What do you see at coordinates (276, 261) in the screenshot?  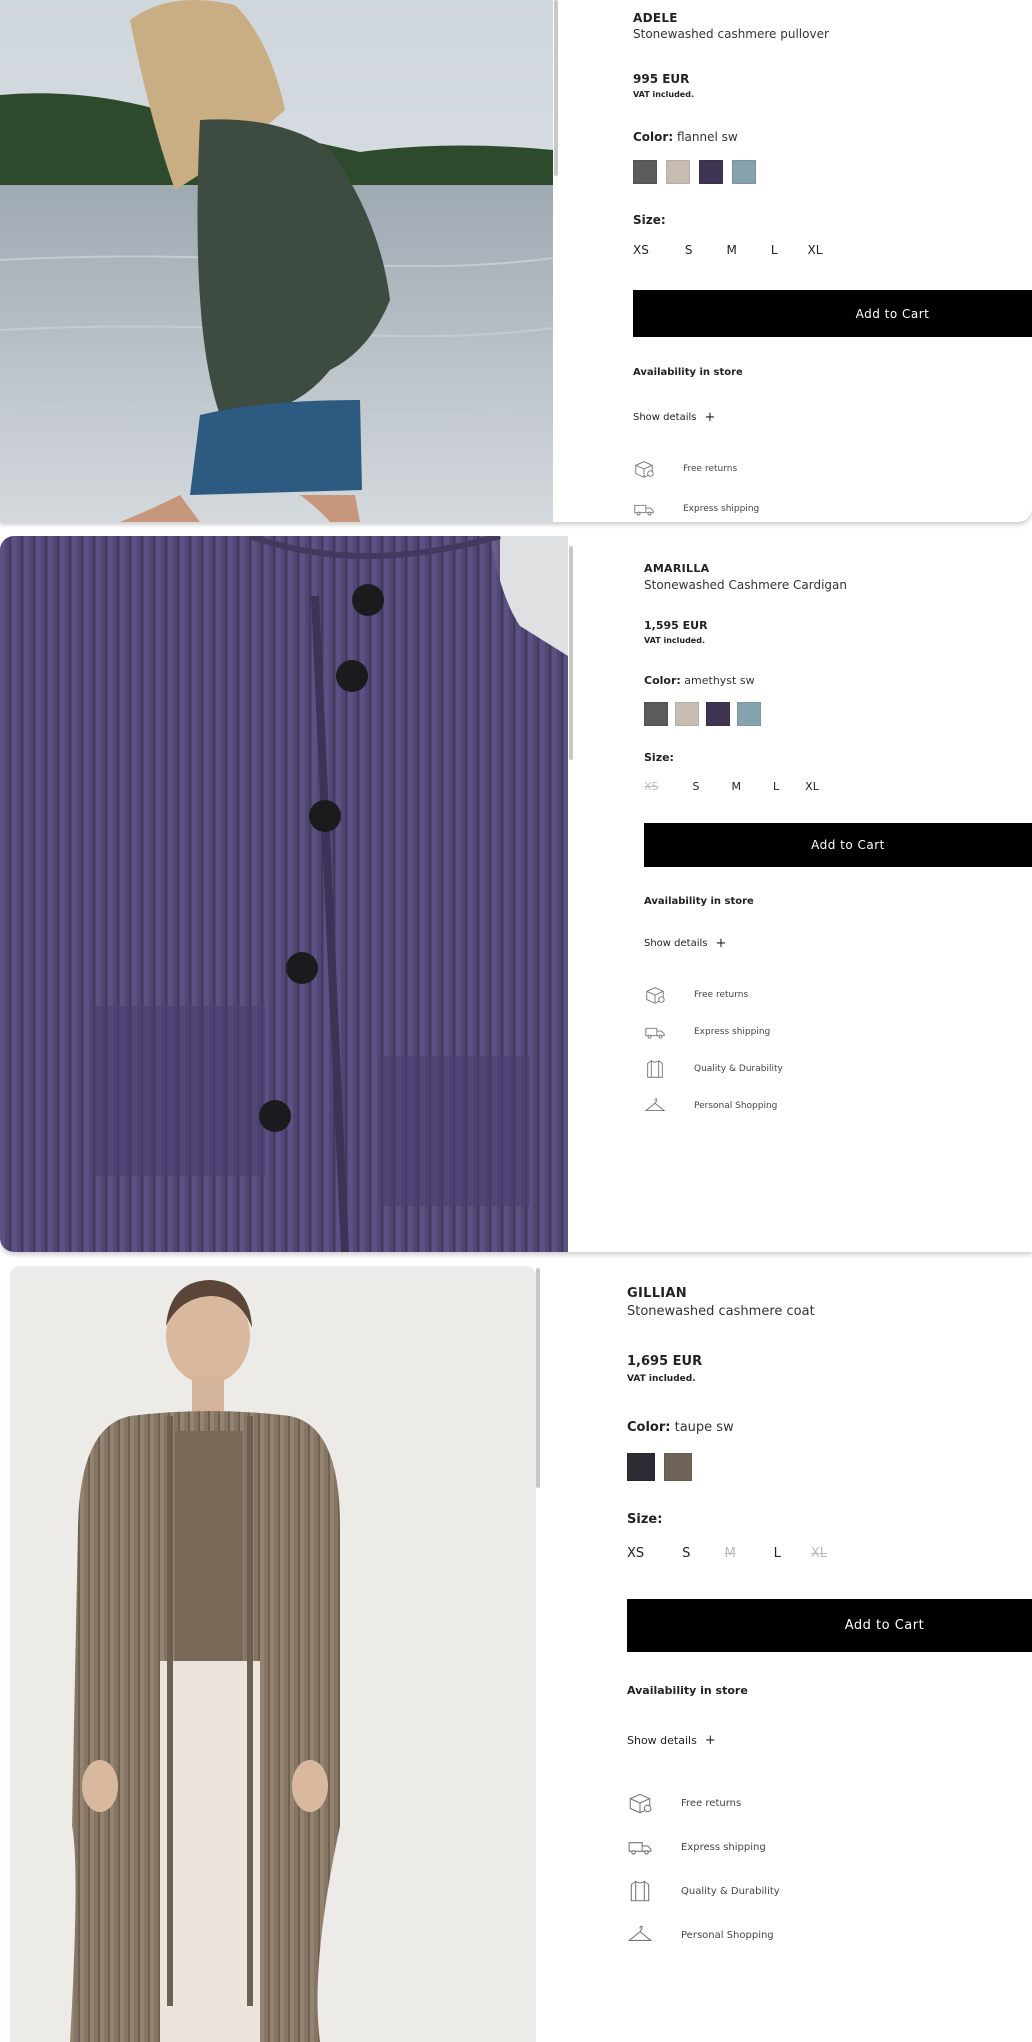 I see `product-image-adele` at bounding box center [276, 261].